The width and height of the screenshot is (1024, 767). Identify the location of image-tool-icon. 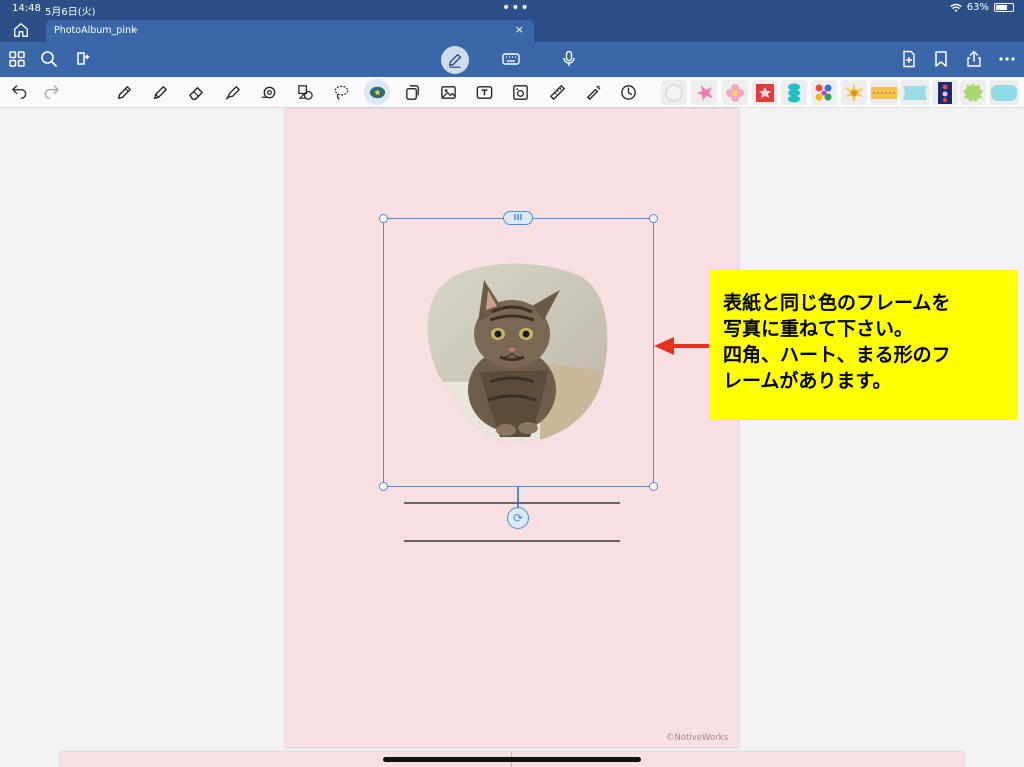
(448, 92).